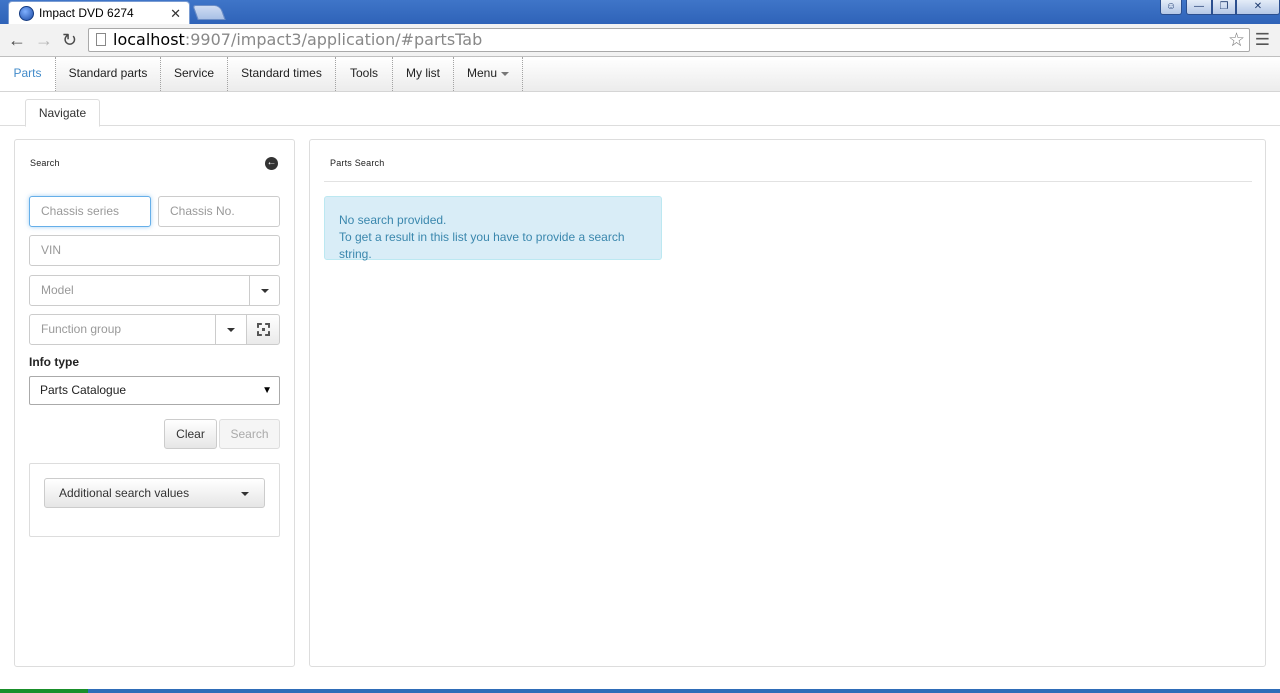 The width and height of the screenshot is (1280, 693). Describe the element at coordinates (17, 40) in the screenshot. I see `back-arrow-icon: ←` at that location.